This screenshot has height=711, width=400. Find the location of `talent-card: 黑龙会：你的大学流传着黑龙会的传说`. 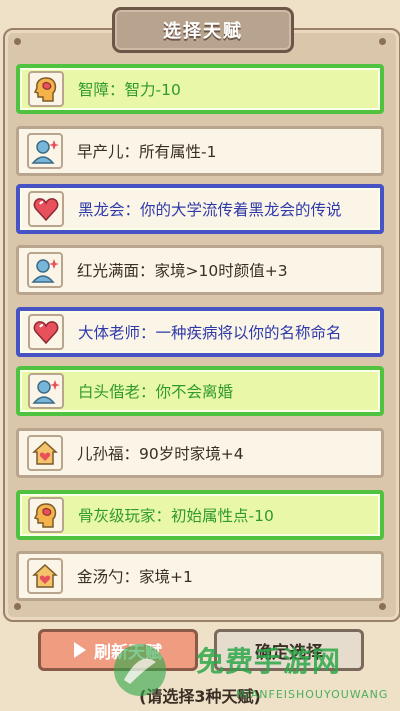

talent-card: 黑龙会：你的大学流传着黑龙会的传说 is located at coordinates (200, 209).